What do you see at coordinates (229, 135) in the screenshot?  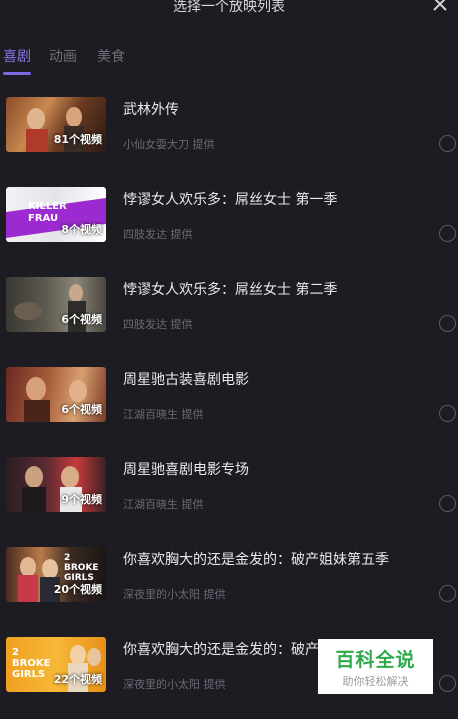 I see `list-item: 81个视频 武林外传 小仙女耍大刀 提供` at bounding box center [229, 135].